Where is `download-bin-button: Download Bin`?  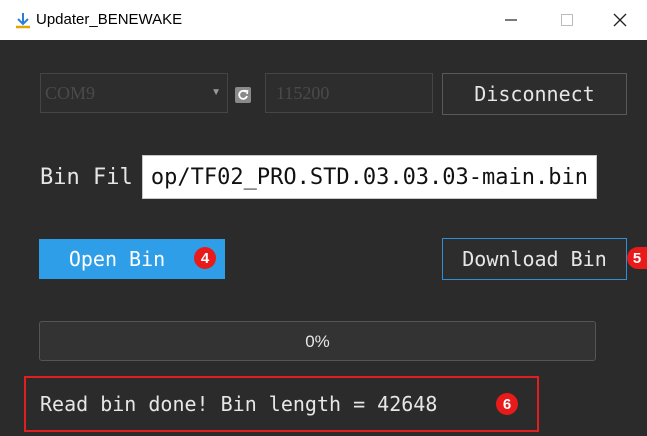 download-bin-button: Download Bin is located at coordinates (534, 259).